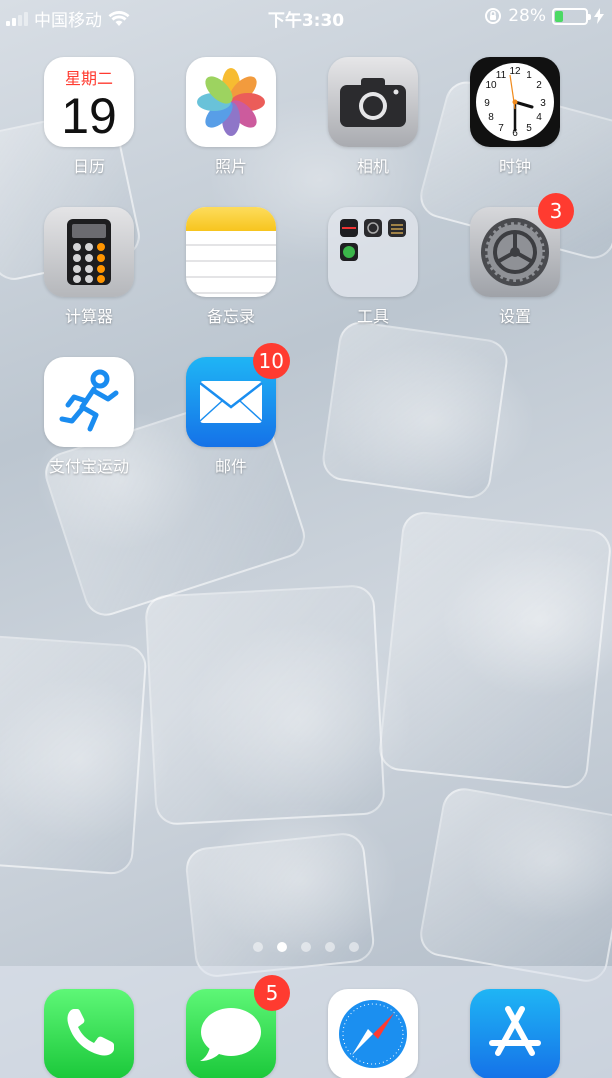  What do you see at coordinates (306, 17) in the screenshot?
I see `status-bar: 中国移动 下午3:30 28%` at bounding box center [306, 17].